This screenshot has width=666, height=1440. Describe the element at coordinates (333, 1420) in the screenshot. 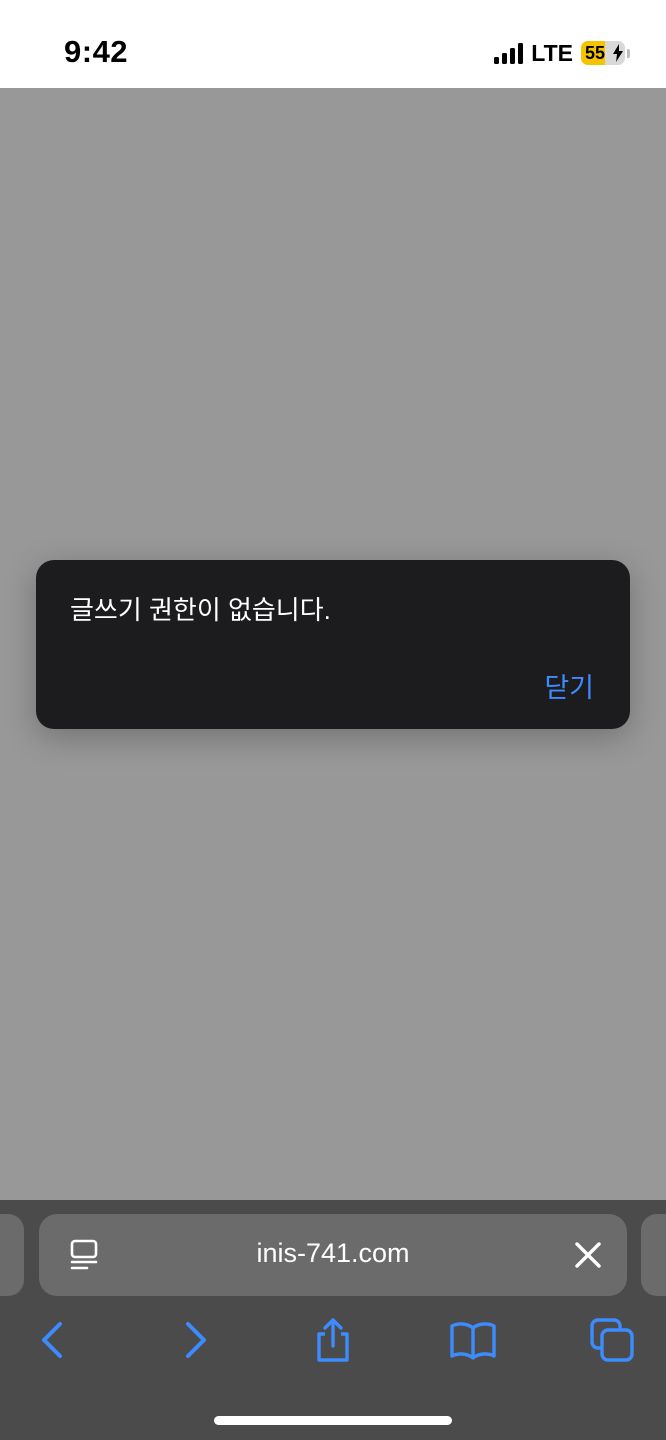

I see `home-indicator` at that location.